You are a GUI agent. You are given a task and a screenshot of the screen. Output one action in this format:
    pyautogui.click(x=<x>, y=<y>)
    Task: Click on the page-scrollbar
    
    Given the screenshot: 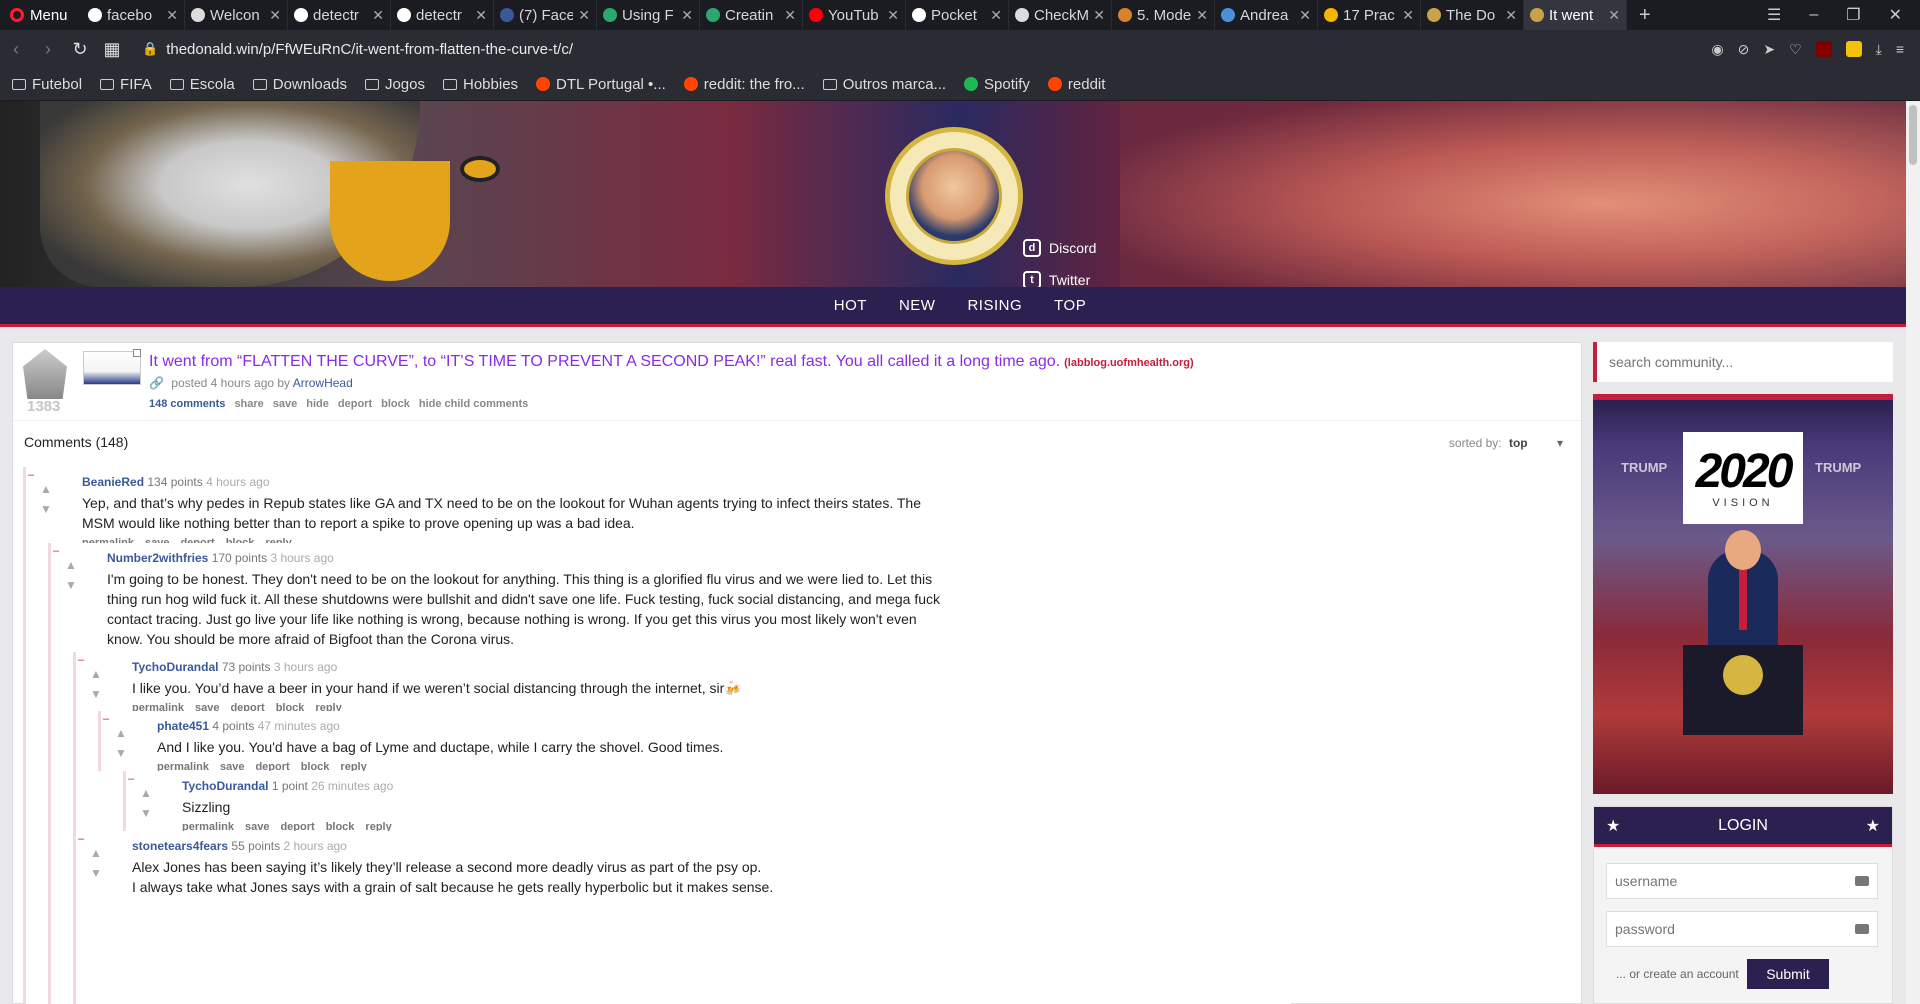 What is the action you would take?
    pyautogui.click(x=1913, y=552)
    